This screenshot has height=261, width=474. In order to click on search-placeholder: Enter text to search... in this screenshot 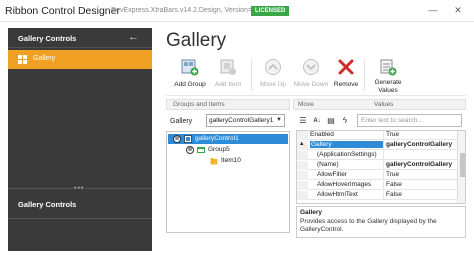, I will do `click(392, 120)`.